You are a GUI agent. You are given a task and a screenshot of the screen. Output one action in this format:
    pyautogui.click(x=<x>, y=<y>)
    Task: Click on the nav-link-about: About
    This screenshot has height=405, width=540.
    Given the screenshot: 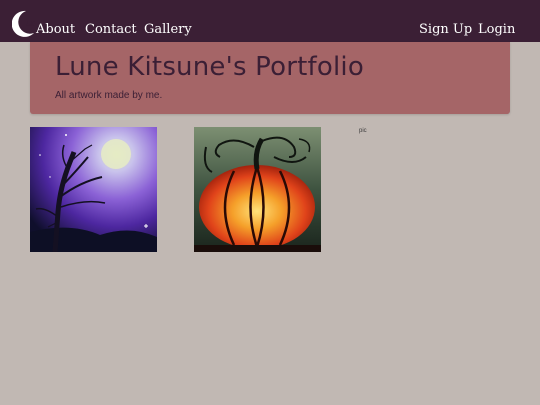 What is the action you would take?
    pyautogui.click(x=55, y=30)
    